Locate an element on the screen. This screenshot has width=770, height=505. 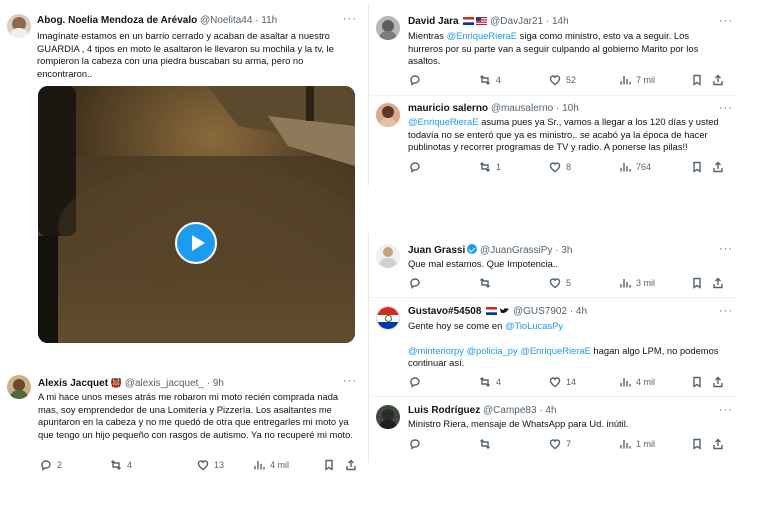
reply-button: 2 is located at coordinates (51, 465).